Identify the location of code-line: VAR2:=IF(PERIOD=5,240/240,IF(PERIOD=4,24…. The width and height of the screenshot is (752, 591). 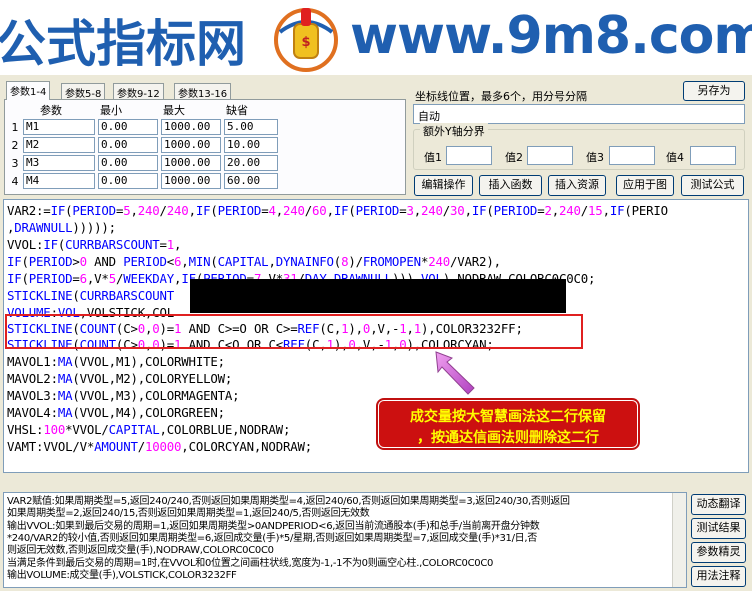
(337, 210).